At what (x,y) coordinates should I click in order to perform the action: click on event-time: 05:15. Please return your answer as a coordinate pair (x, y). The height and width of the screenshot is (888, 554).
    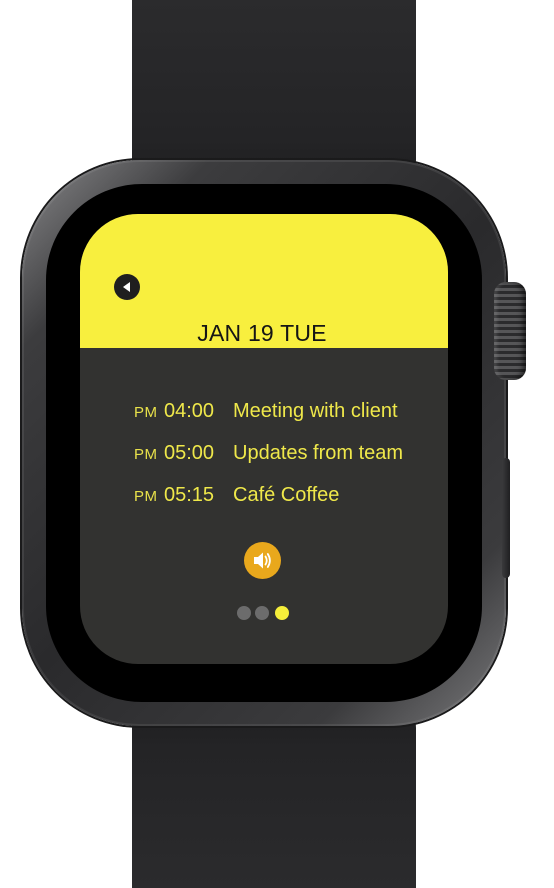
    Looking at the image, I should click on (189, 495).